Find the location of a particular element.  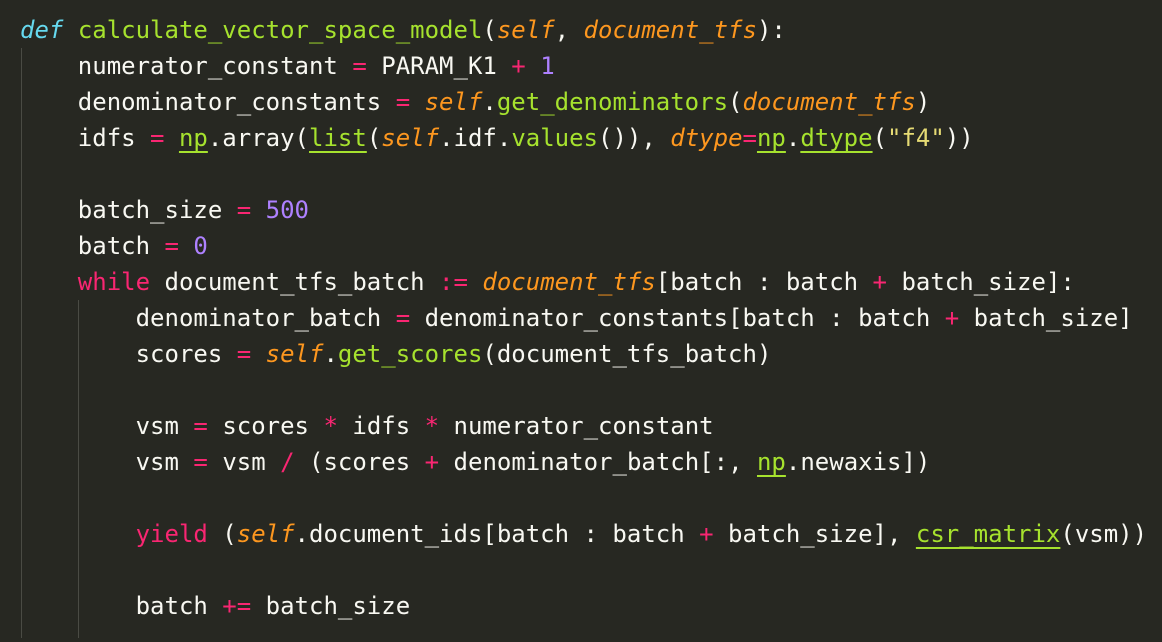

slice-start: denominator_constants[batch : batch is located at coordinates (684, 318).